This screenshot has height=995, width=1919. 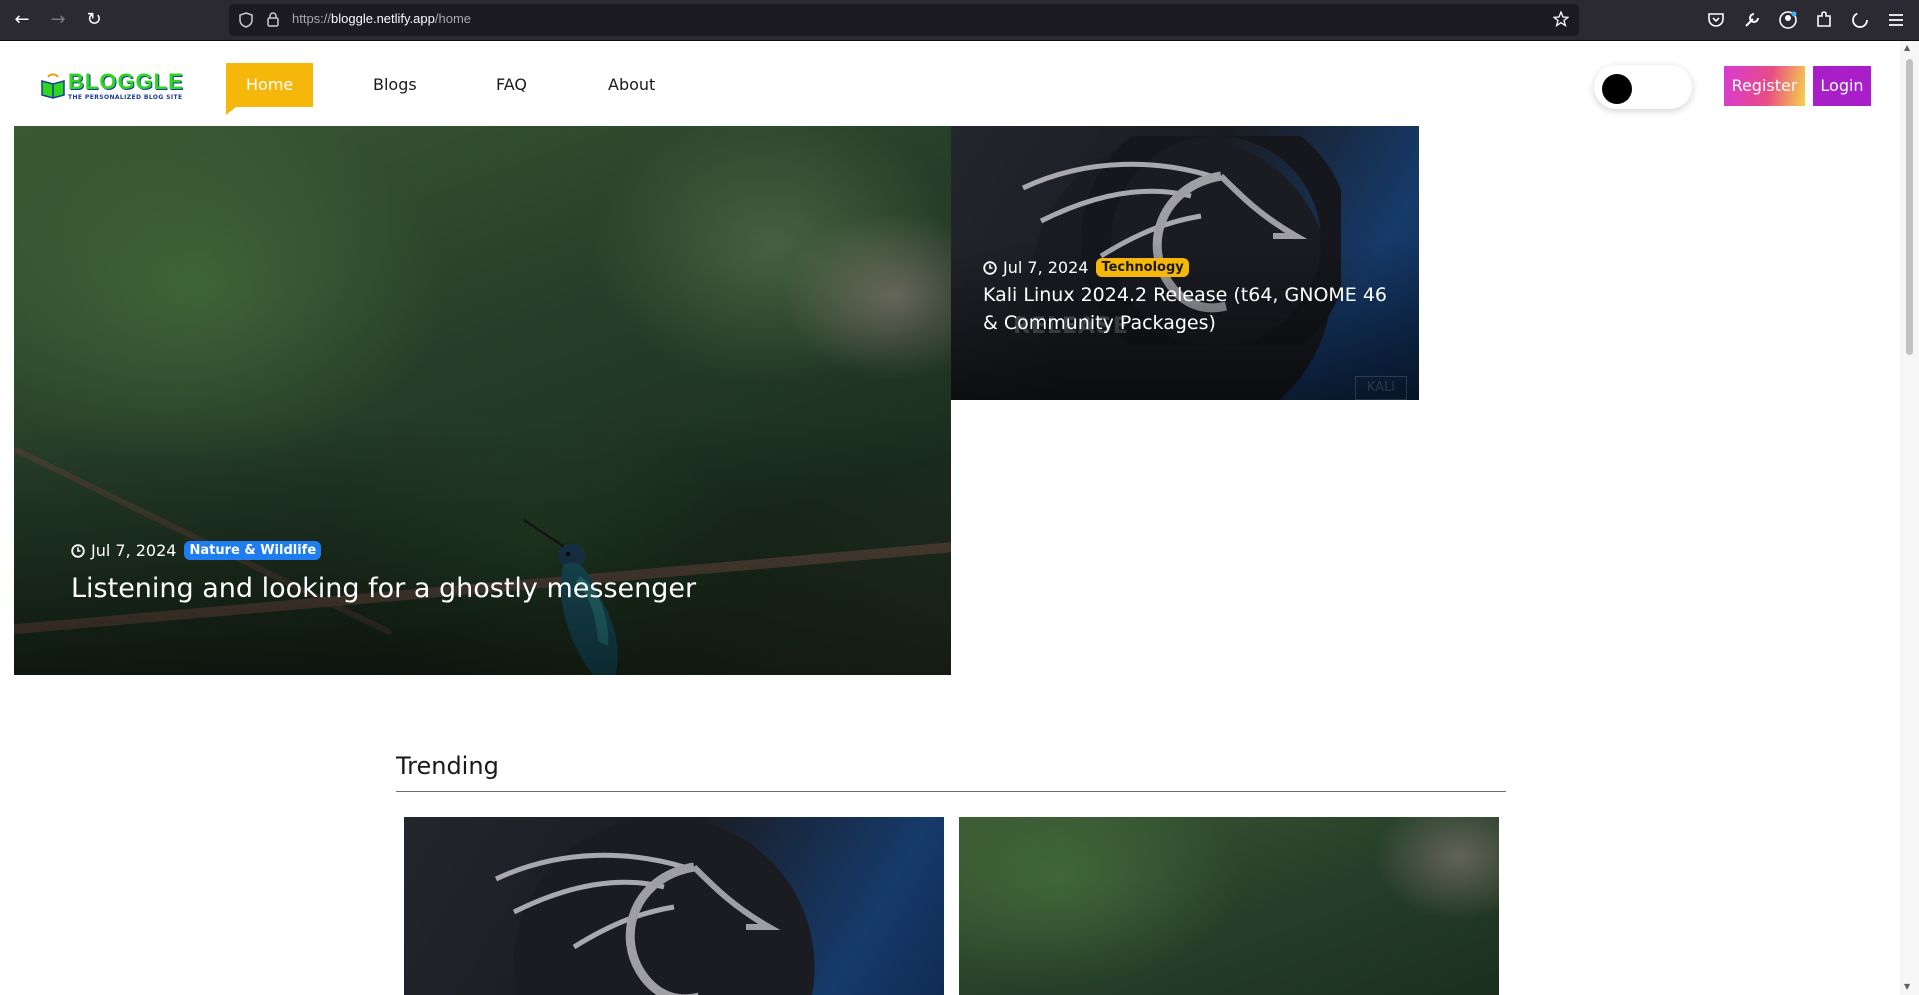 What do you see at coordinates (1788, 20) in the screenshot?
I see `account-icon` at bounding box center [1788, 20].